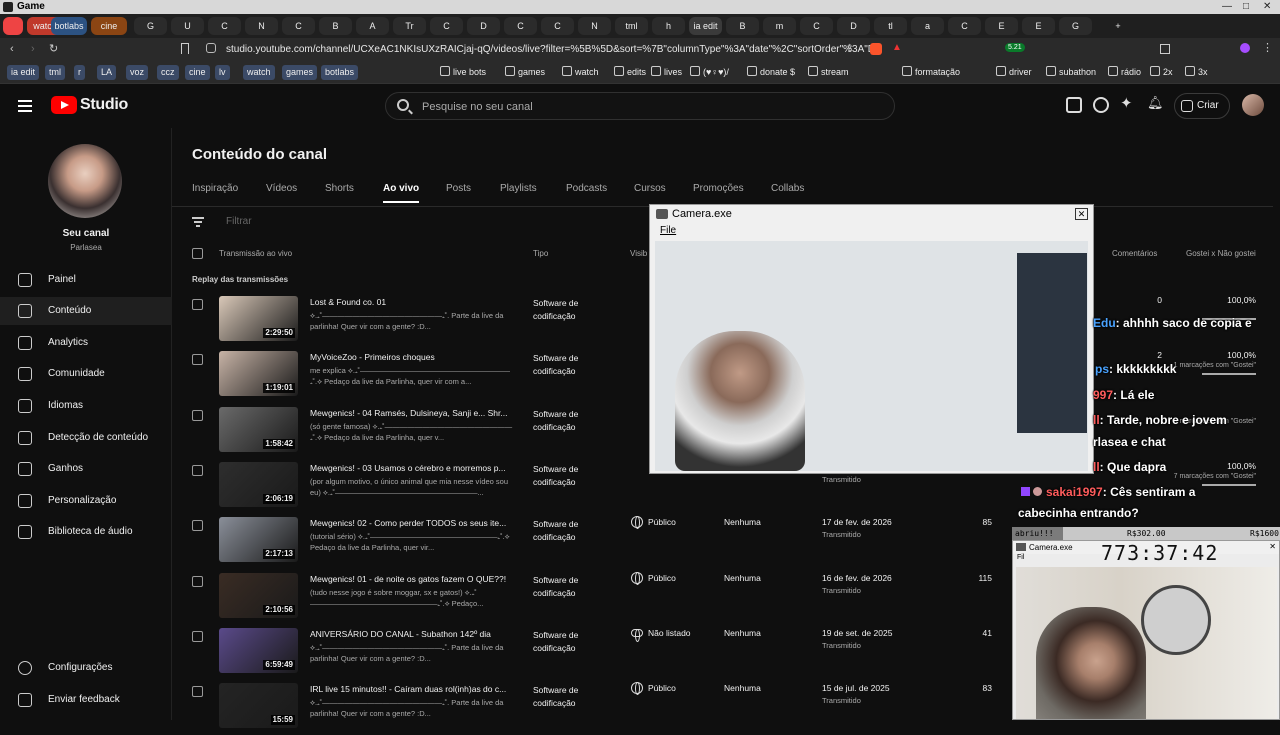 The image size is (1280, 735). What do you see at coordinates (86, 280) in the screenshot?
I see `sidebar-item-dashboard: Painel` at bounding box center [86, 280].